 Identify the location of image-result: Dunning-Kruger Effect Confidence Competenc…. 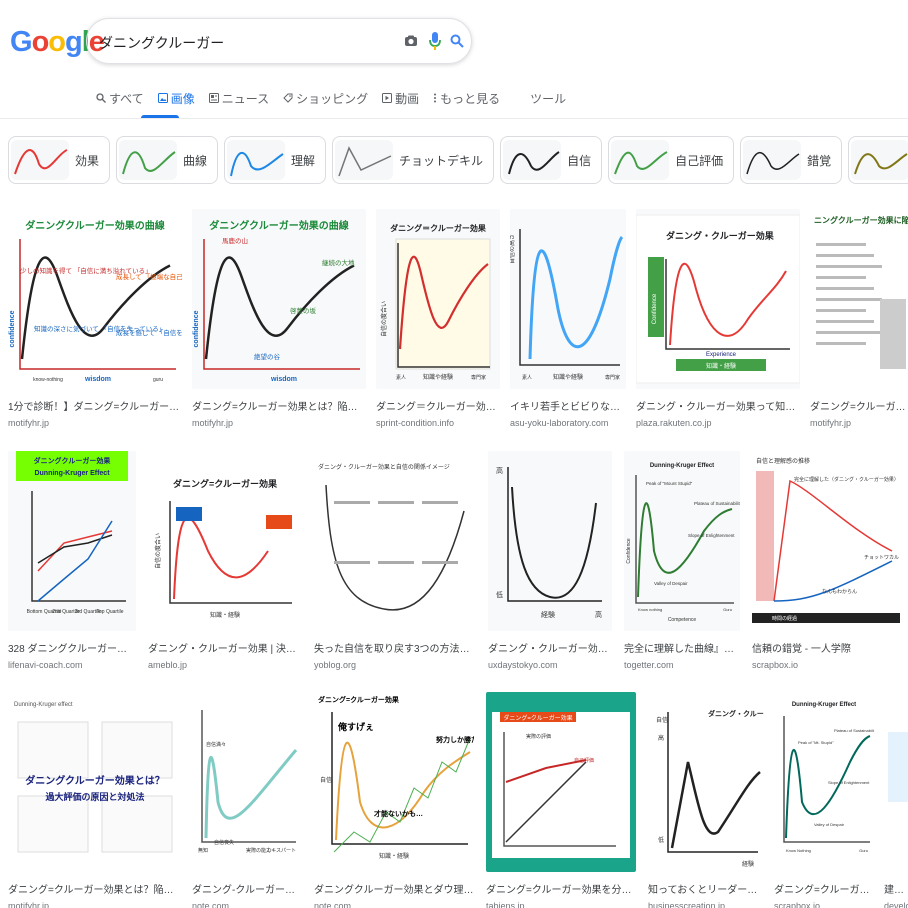
(682, 561).